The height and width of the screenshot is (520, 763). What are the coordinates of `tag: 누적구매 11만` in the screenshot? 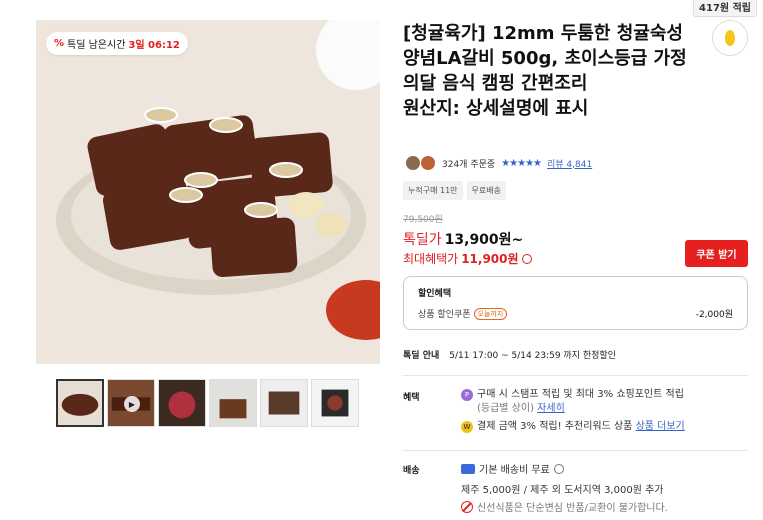 It's located at (433, 190).